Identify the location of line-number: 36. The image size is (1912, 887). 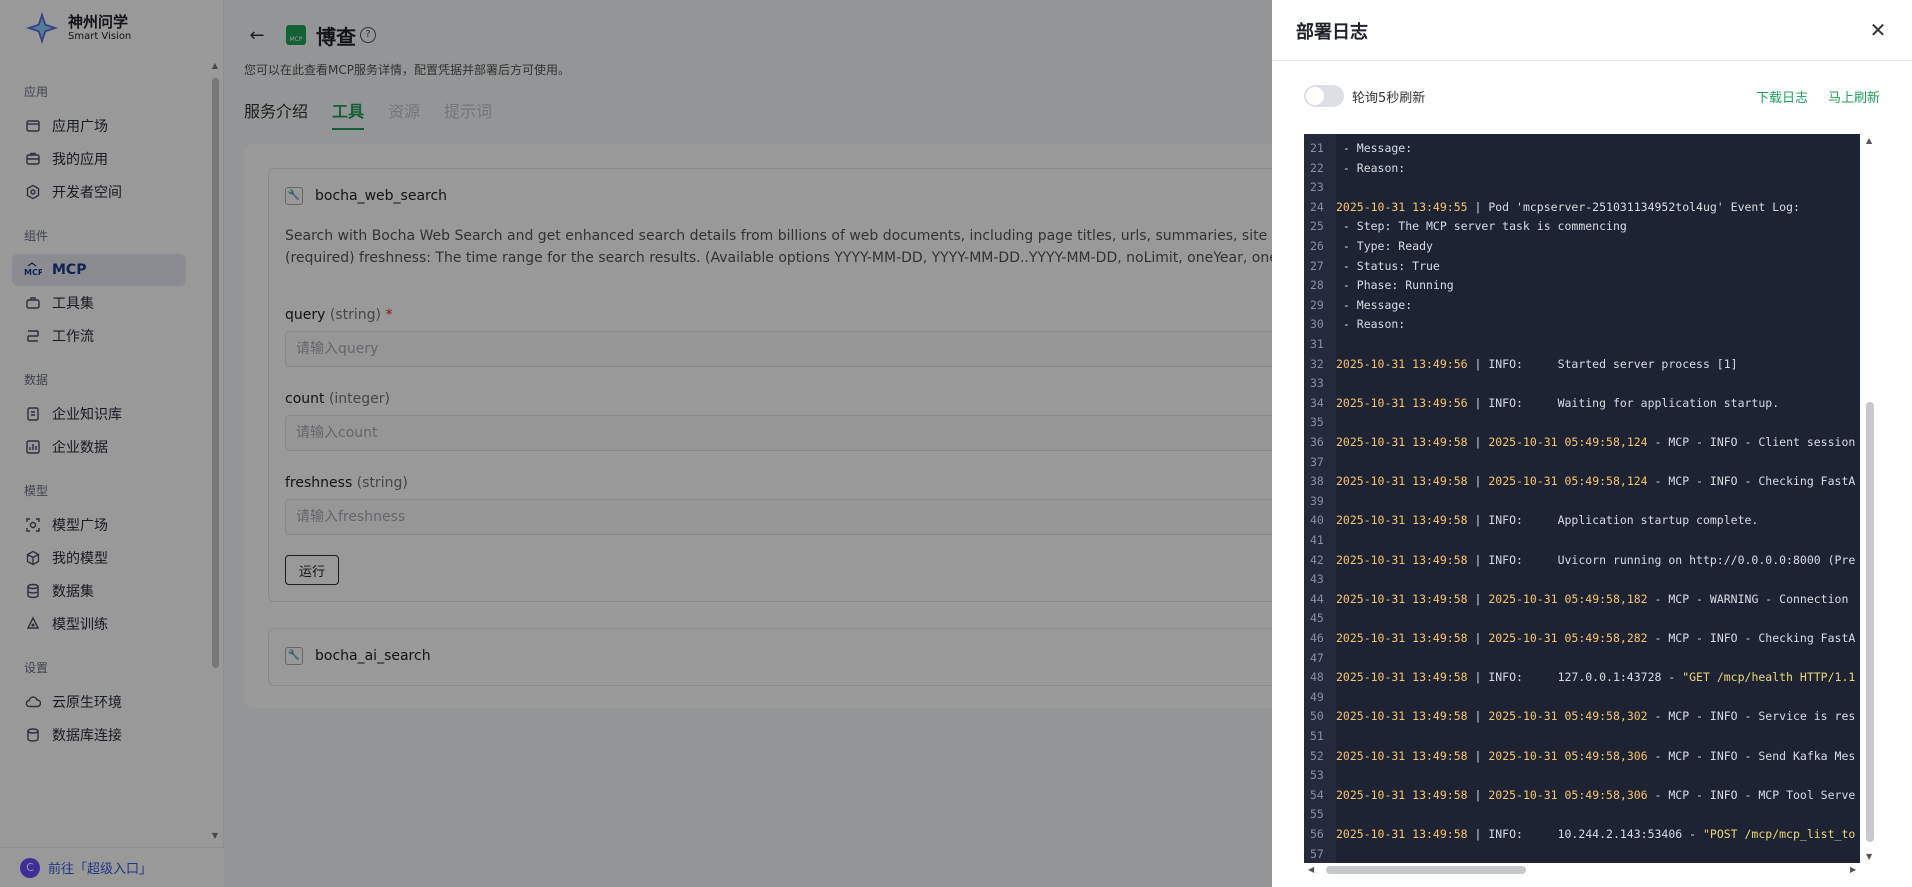
(1317, 442).